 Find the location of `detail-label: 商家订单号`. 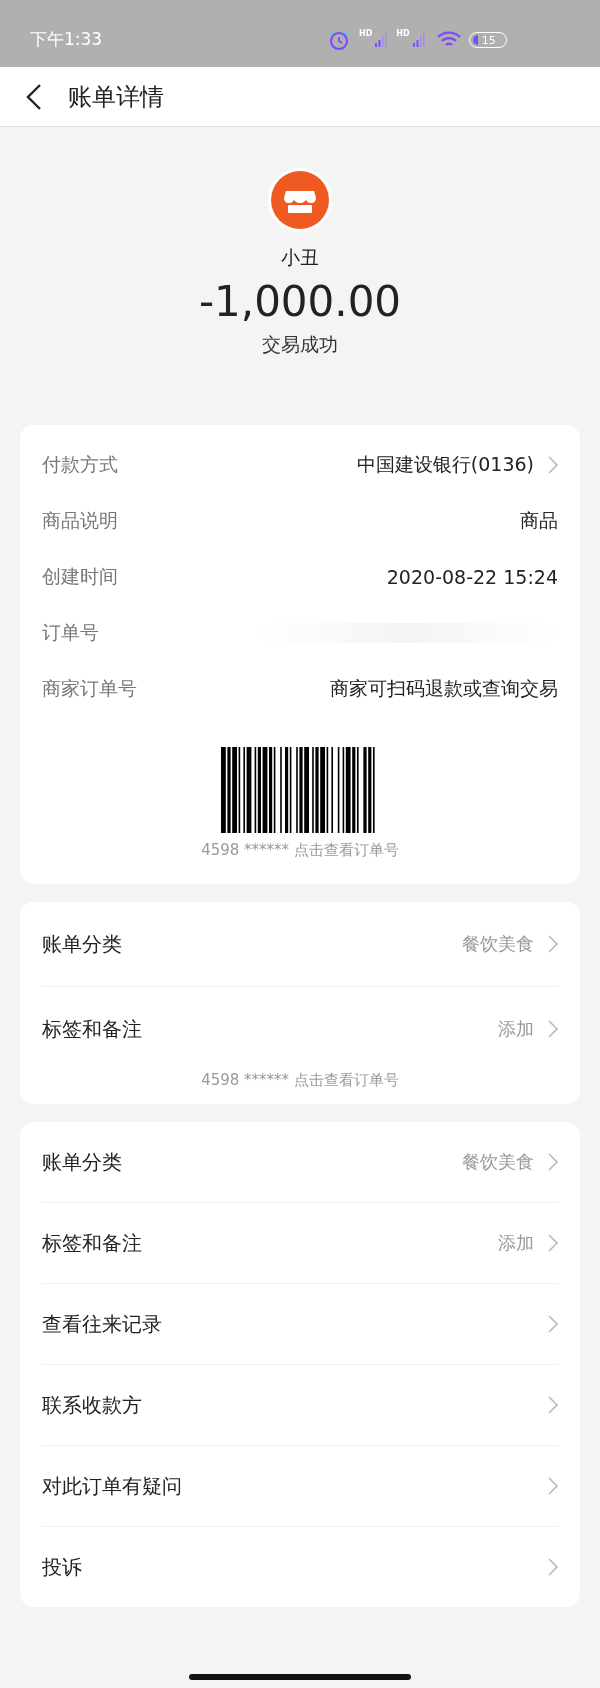

detail-label: 商家订单号 is located at coordinates (90, 688).